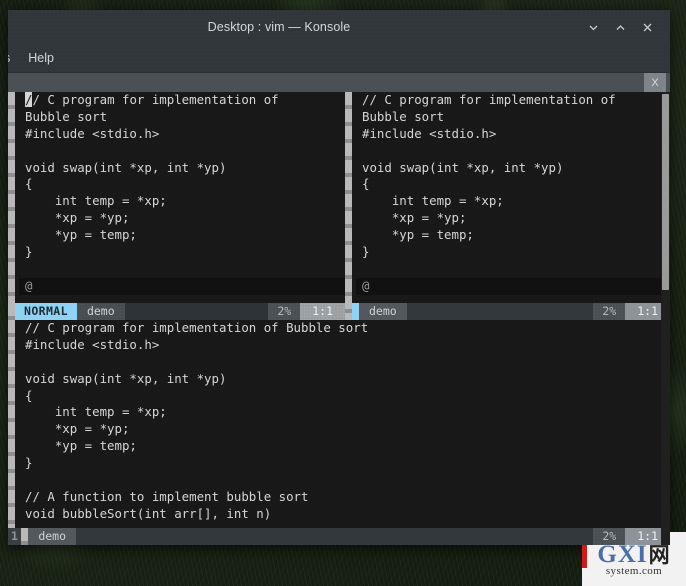 This screenshot has height=586, width=686. I want to click on menubar: s Help, so click(339, 58).